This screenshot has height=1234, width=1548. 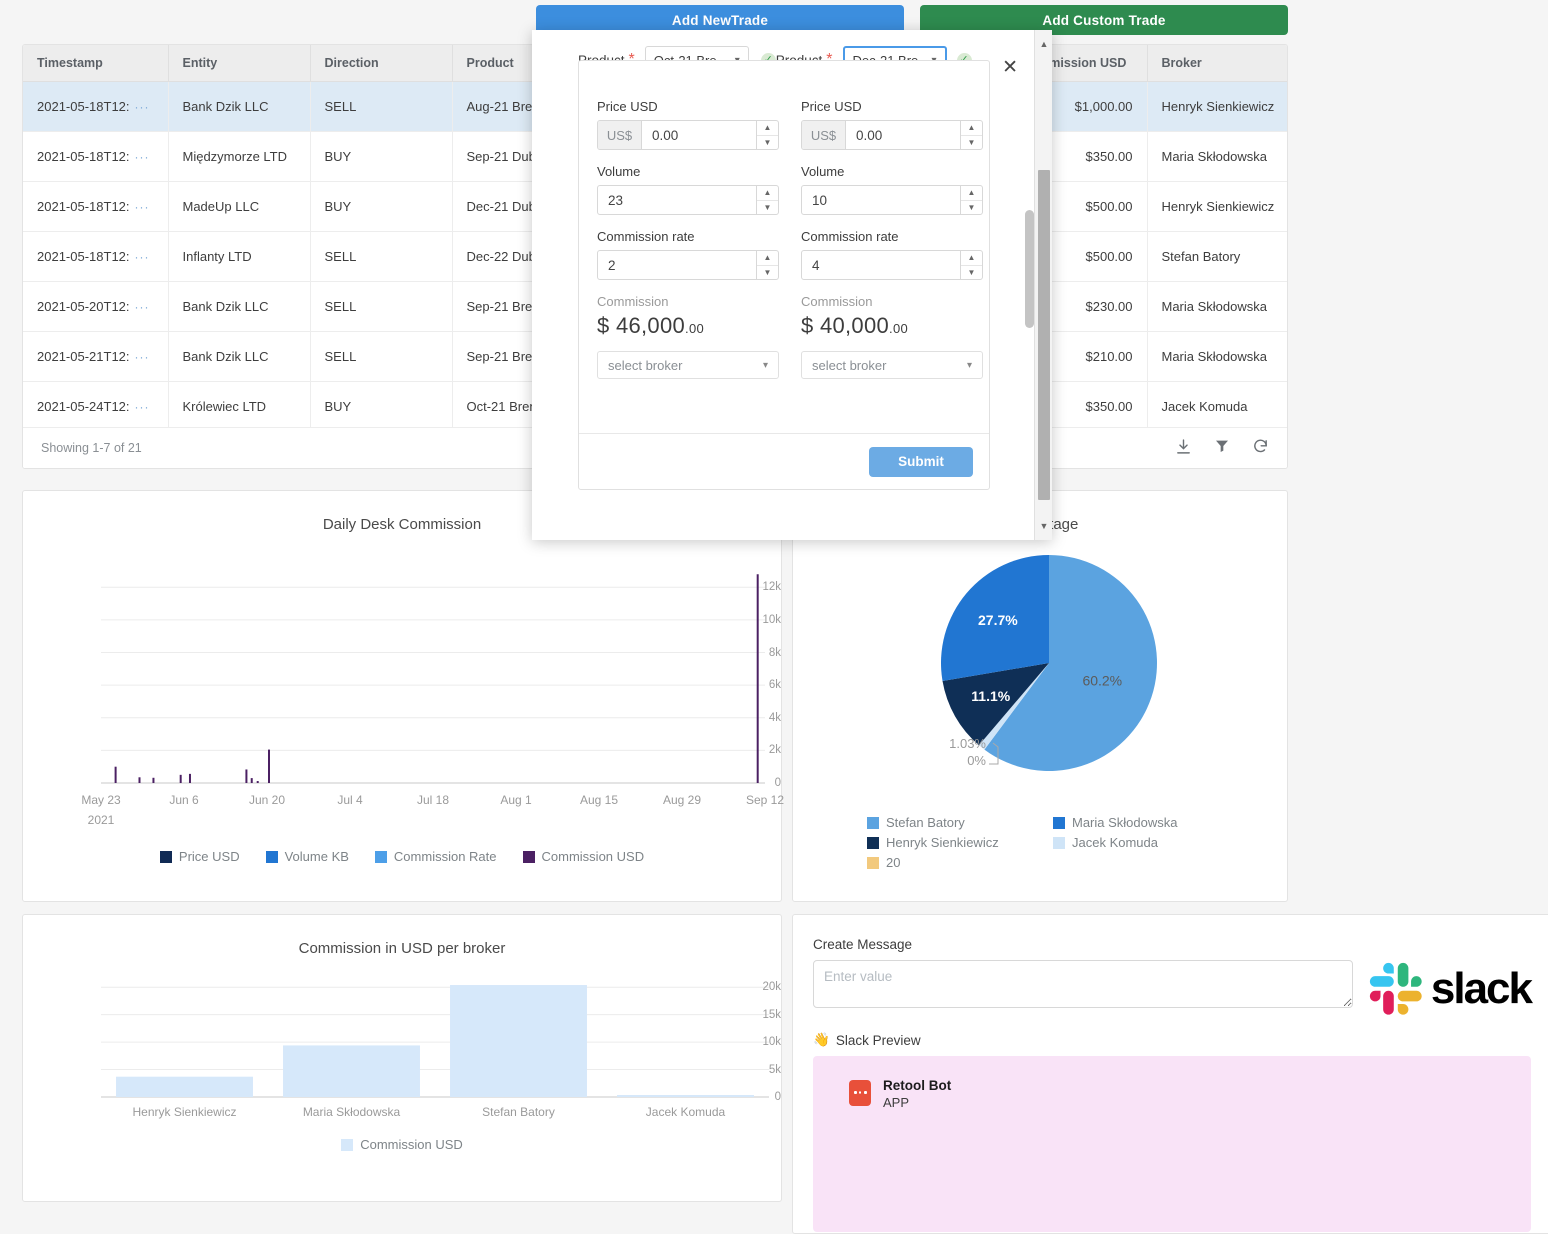 What do you see at coordinates (688, 365) in the screenshot?
I see `broker-select-left: select broker ▾` at bounding box center [688, 365].